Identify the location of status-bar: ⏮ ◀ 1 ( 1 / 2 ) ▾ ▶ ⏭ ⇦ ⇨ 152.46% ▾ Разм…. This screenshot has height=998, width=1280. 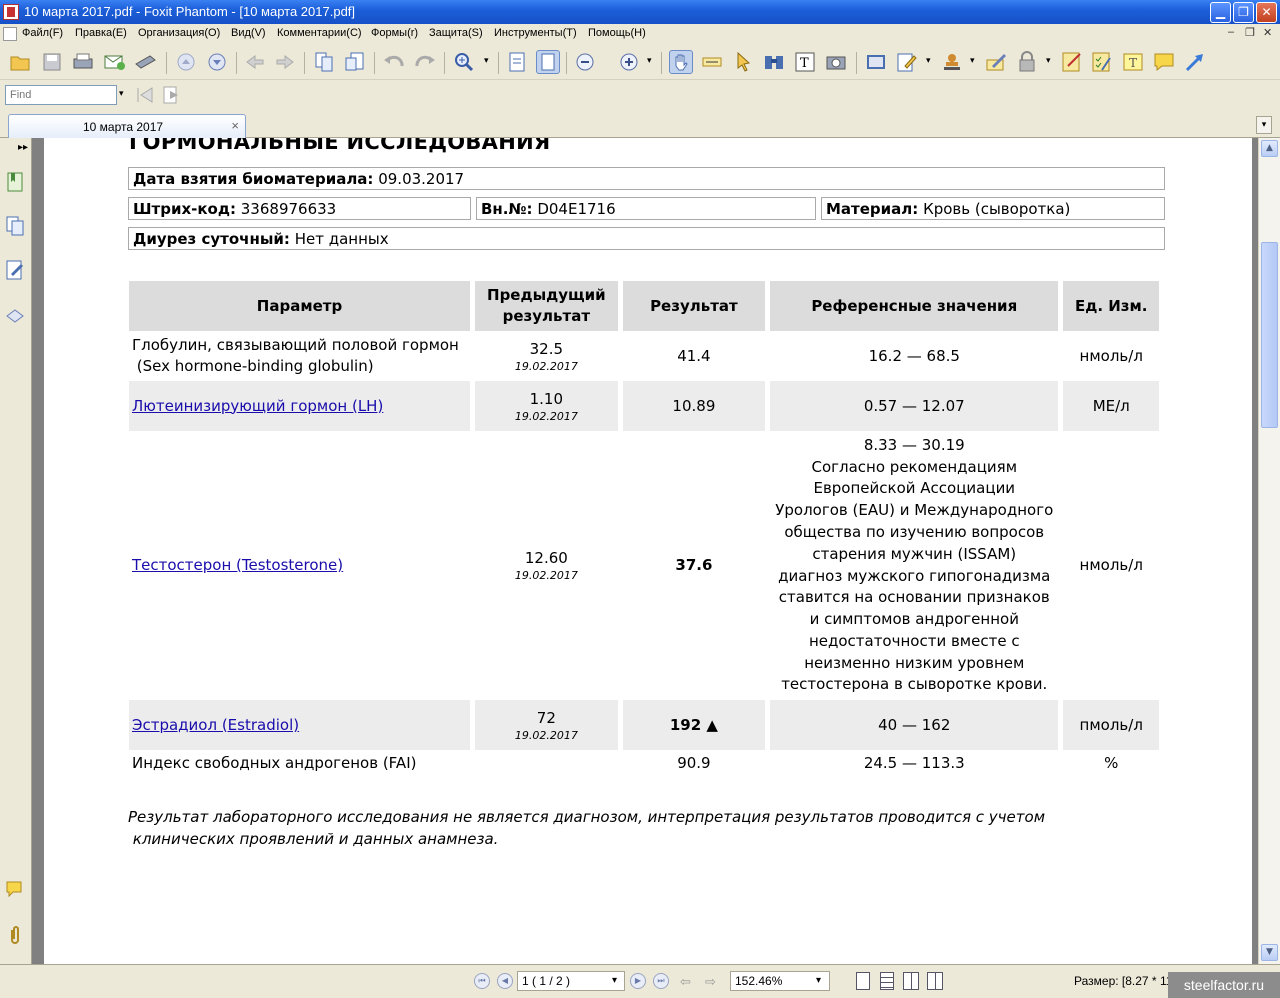
(640, 981).